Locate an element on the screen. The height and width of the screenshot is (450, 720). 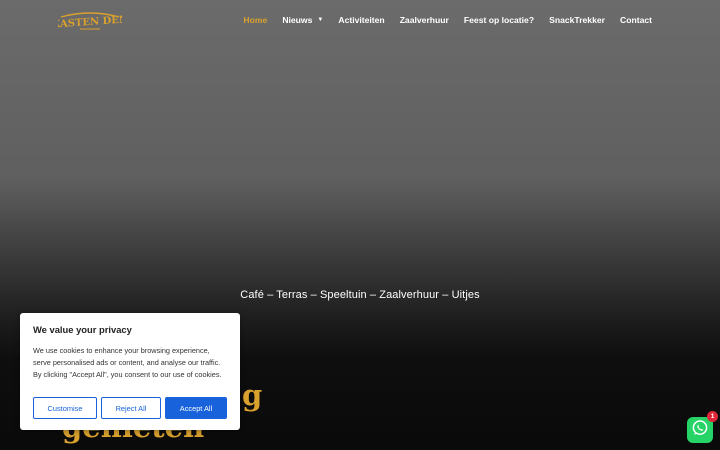
notification-badge: 1 is located at coordinates (712, 416).